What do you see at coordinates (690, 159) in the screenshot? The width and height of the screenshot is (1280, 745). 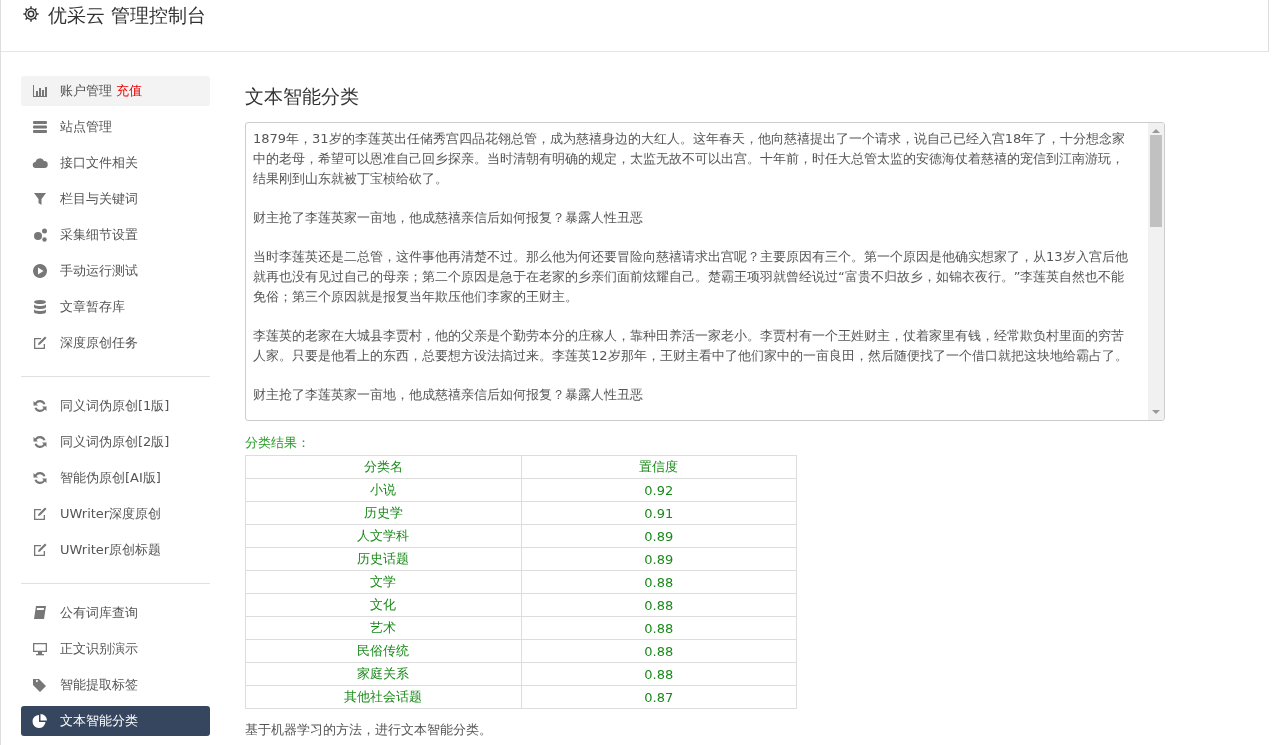 I see `paragraph: 1879年，31岁的李莲英出任储秀宫四品花翎总管，成为慈禧身边的大红人。这年春天，他向慈禧提出了一个请求，说自己已经入宫18年了，十分想念家中的老母，希望可以恩准自己回乡探亲。当时清朝有明确的规定，太监无故不可以出宫。十年前，时任大总管太监的安德海仗着慈禧的宠信到江南游玩，结果刚到山东就被丁宝桢给砍了。` at bounding box center [690, 159].